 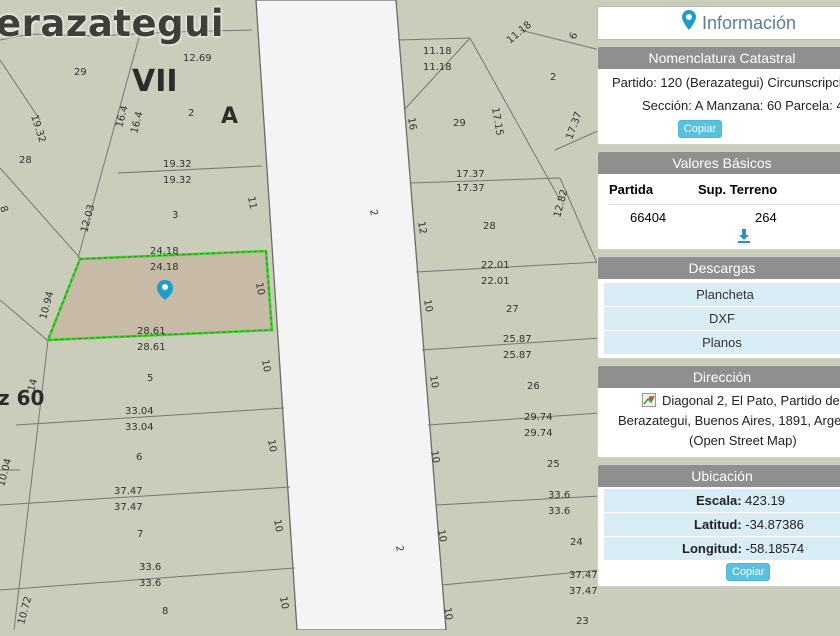 I want to click on manzana-label: z 60, so click(x=22, y=398).